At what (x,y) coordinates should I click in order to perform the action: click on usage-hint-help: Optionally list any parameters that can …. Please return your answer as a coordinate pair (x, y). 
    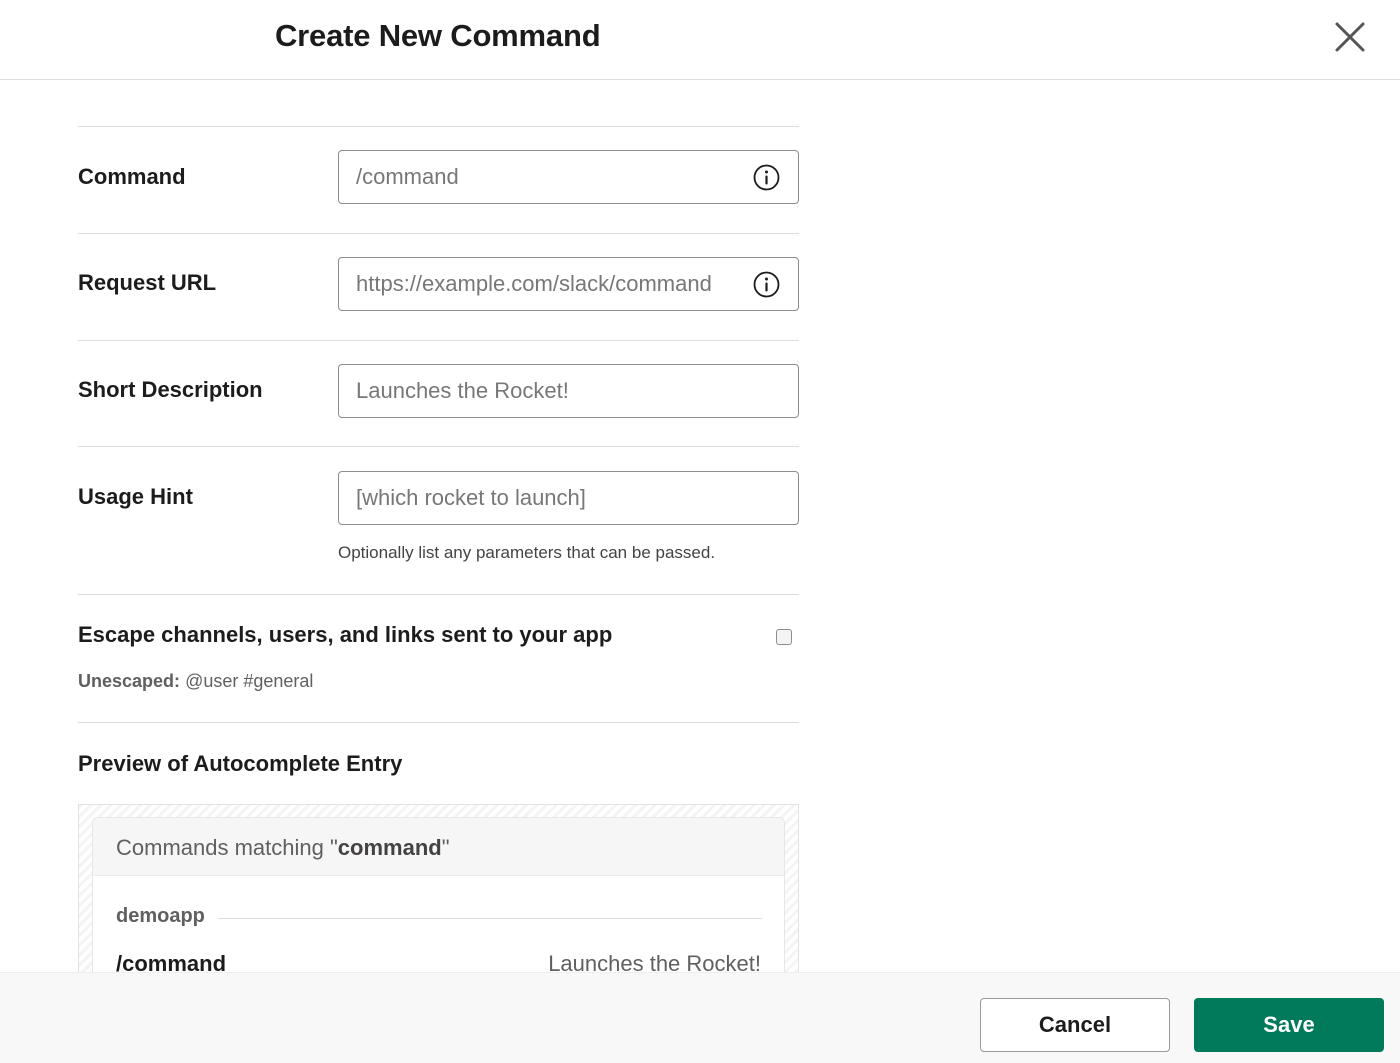
    Looking at the image, I should click on (527, 552).